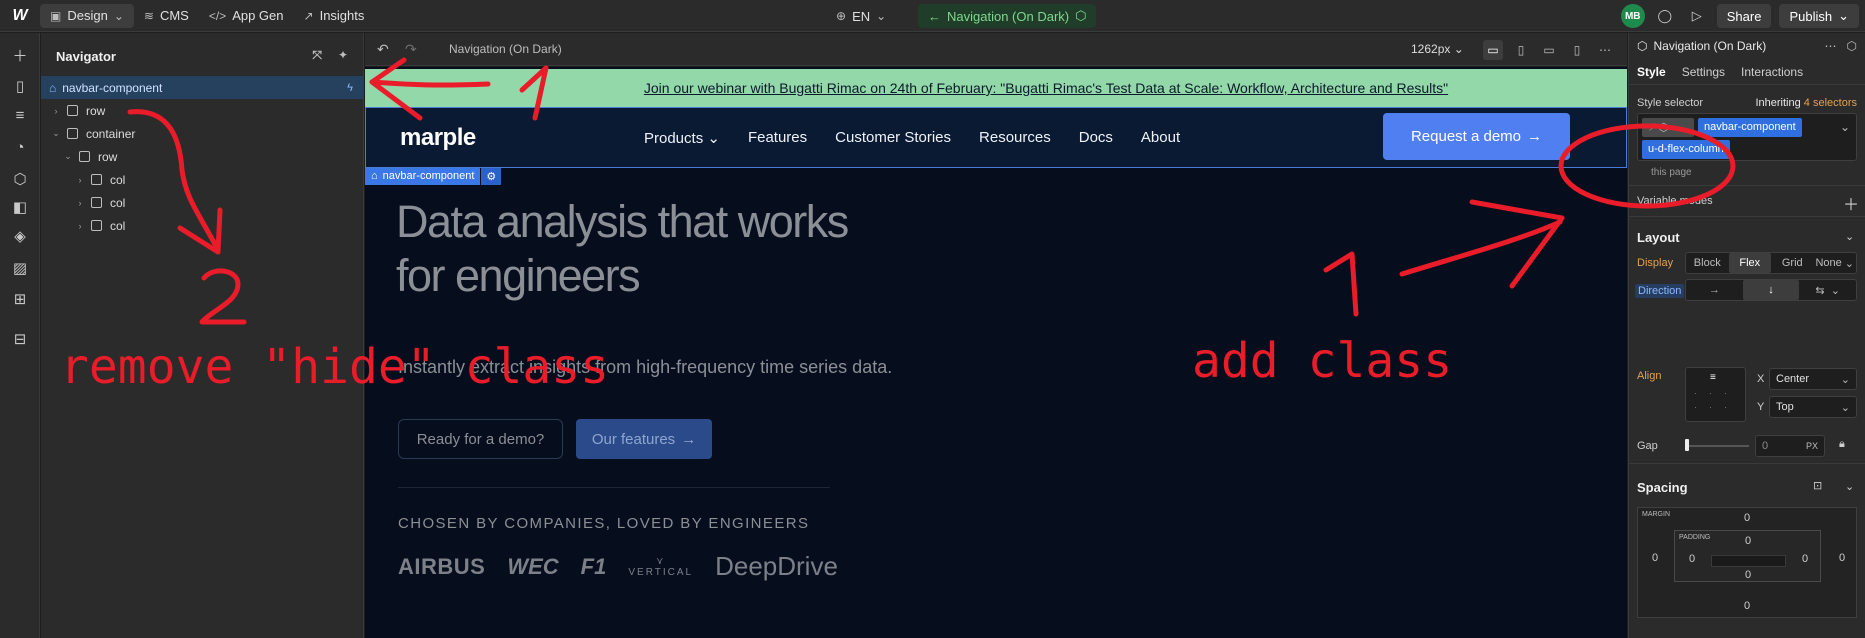 Image resolution: width=1865 pixels, height=638 pixels. Describe the element at coordinates (1717, 446) in the screenshot. I see `gap-slider-track` at that location.